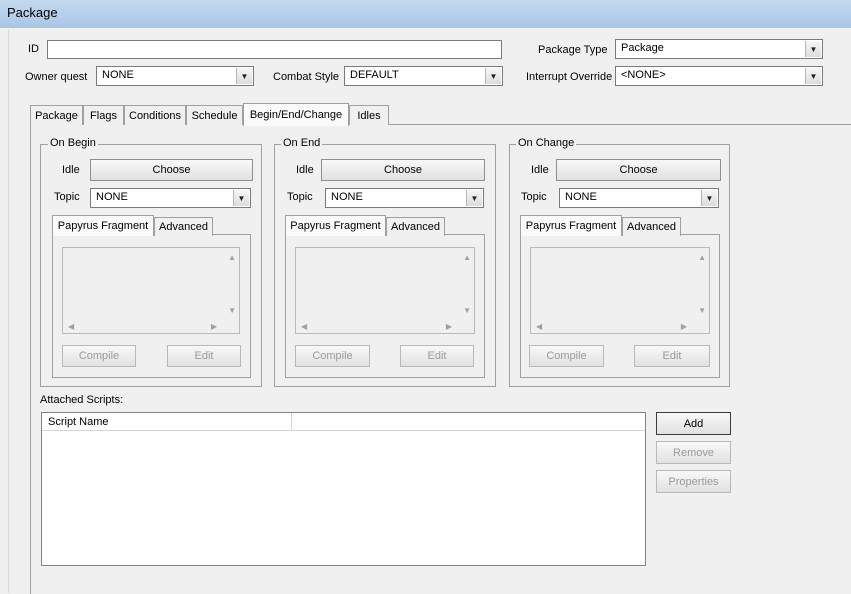 The height and width of the screenshot is (594, 851). What do you see at coordinates (306, 77) in the screenshot?
I see `combat-style-label: Combat Style` at bounding box center [306, 77].